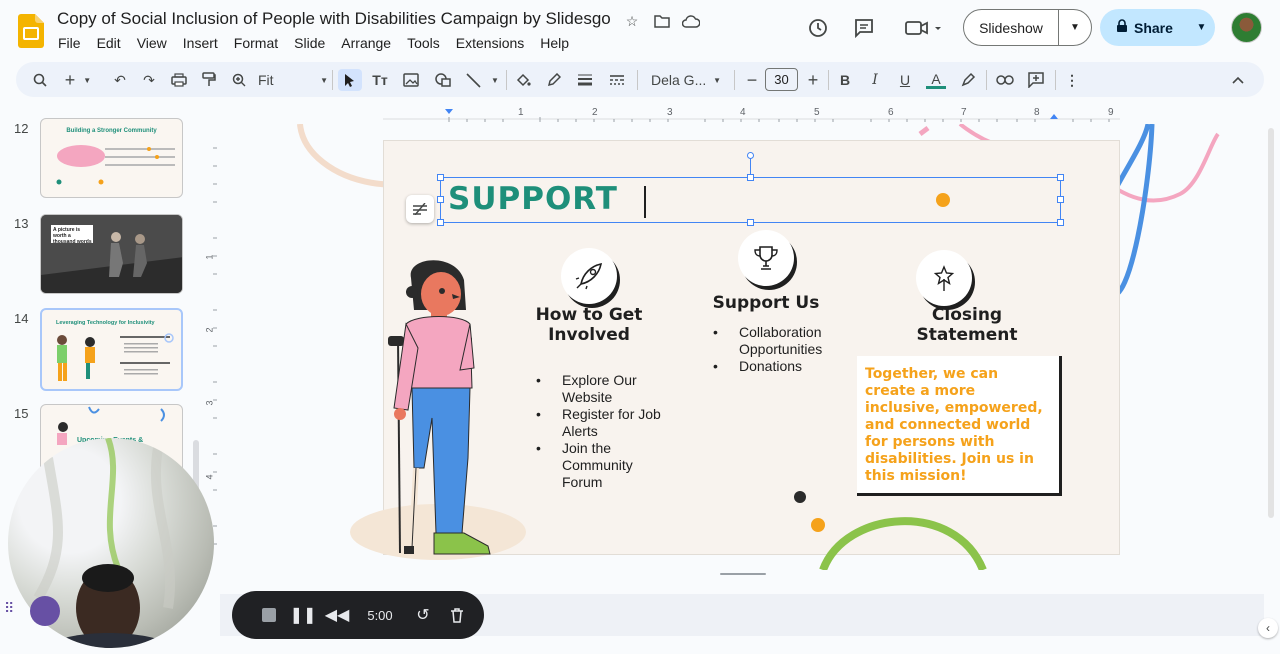  Describe the element at coordinates (617, 80) in the screenshot. I see `border-dash-icon` at that location.